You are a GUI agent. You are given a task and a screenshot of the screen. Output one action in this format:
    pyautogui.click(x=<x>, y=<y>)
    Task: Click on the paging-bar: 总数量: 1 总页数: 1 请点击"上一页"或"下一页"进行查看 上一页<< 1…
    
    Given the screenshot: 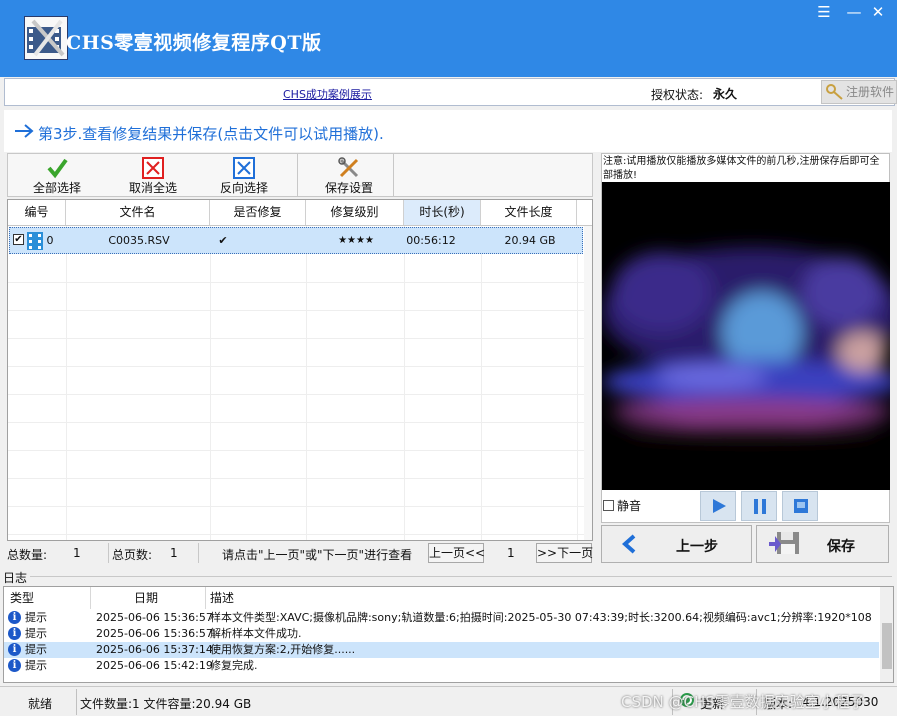 What is the action you would take?
    pyautogui.click(x=300, y=553)
    